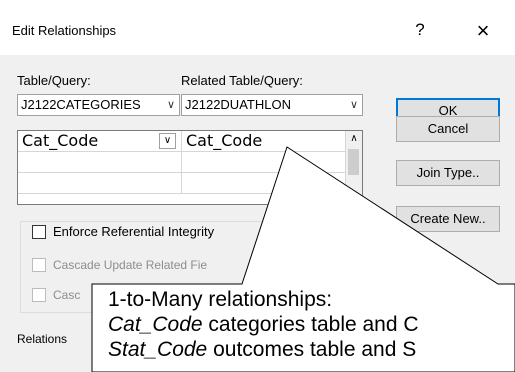 Image resolution: width=515 pixels, height=372 pixels. Describe the element at coordinates (220, 299) in the screenshot. I see `callout-line-1: 1-to-Many relationships:` at that location.